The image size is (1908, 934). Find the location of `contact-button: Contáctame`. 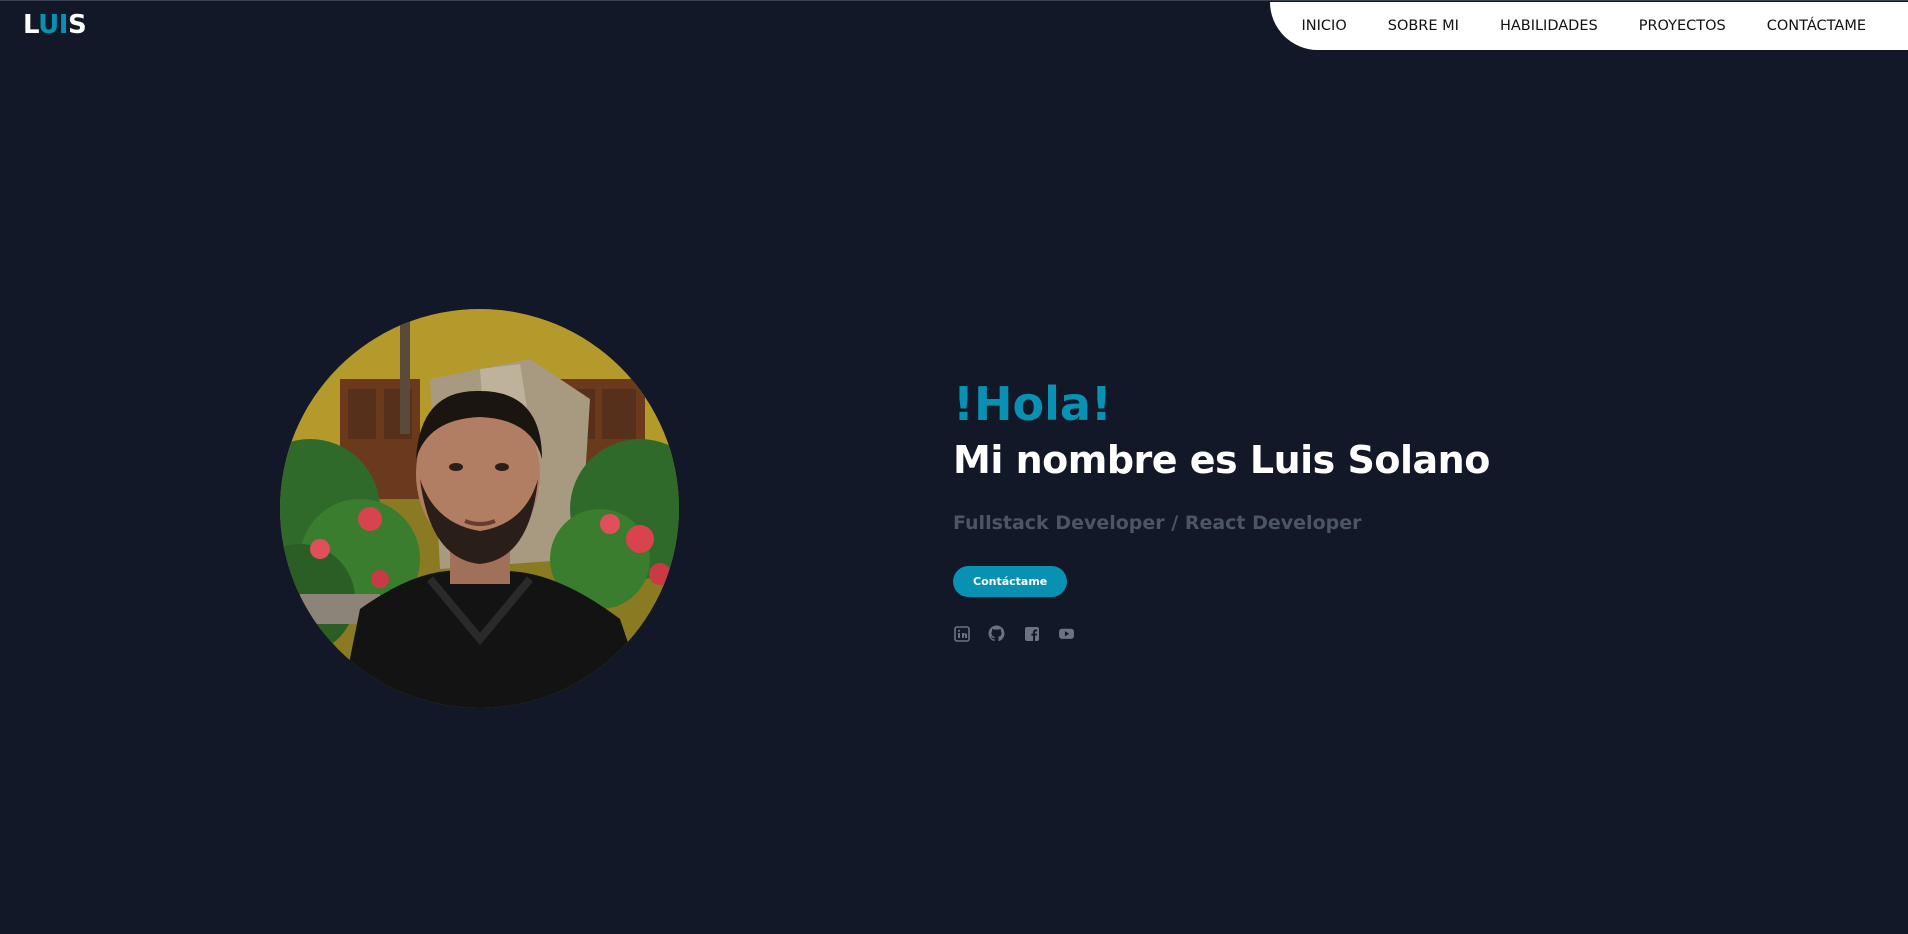

contact-button: Contáctame is located at coordinates (1010, 581).